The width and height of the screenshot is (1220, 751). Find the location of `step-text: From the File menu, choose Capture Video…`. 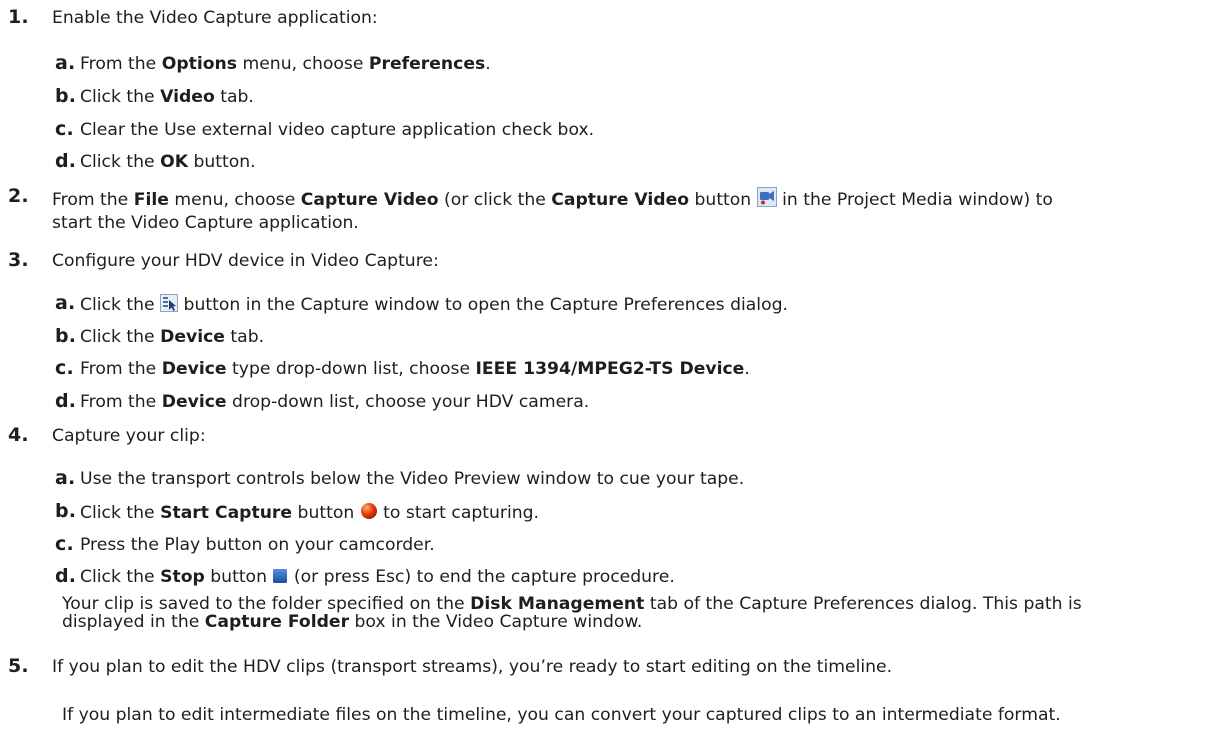

step-text: From the File menu, choose Capture Video… is located at coordinates (552, 199).